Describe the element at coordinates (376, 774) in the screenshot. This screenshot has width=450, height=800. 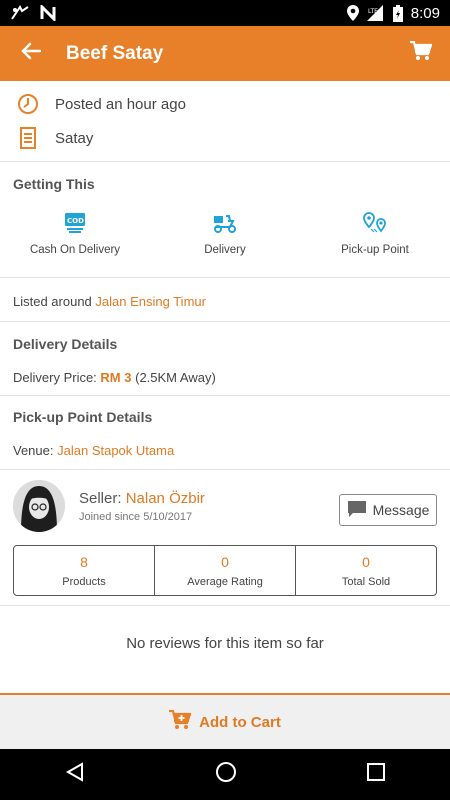
I see `nav-recents-icon` at that location.